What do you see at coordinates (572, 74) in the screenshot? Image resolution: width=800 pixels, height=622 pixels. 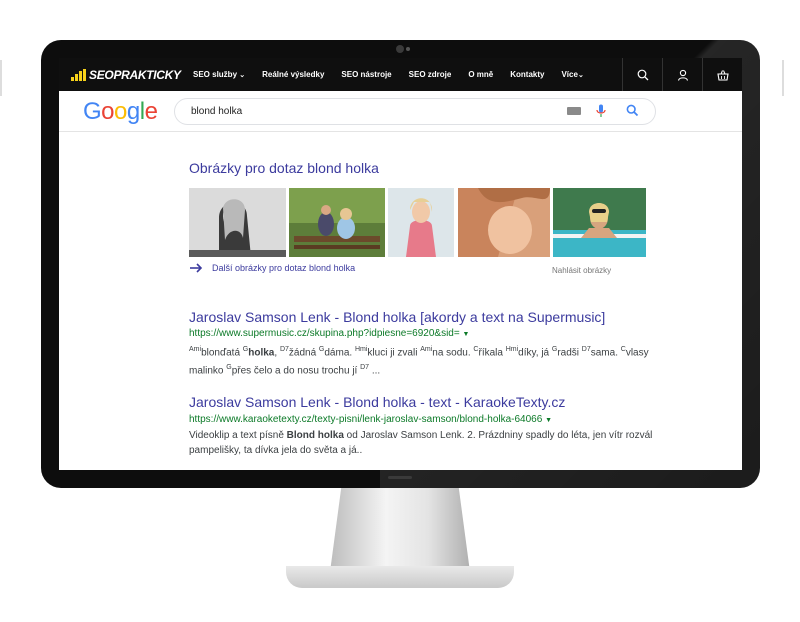 I see `nav-item-vice: Více⌄` at bounding box center [572, 74].